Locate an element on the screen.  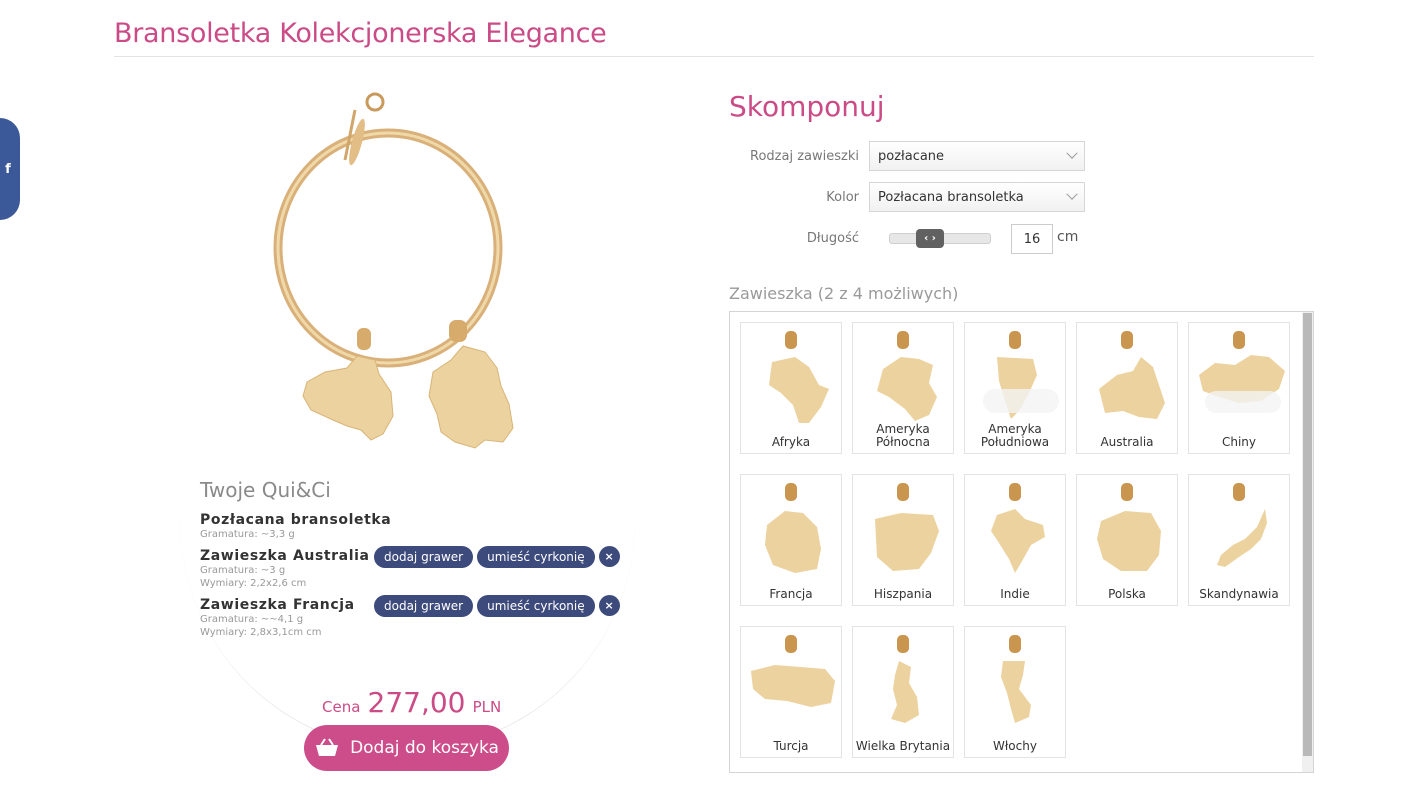
charm-option: Chiny is located at coordinates (1239, 388).